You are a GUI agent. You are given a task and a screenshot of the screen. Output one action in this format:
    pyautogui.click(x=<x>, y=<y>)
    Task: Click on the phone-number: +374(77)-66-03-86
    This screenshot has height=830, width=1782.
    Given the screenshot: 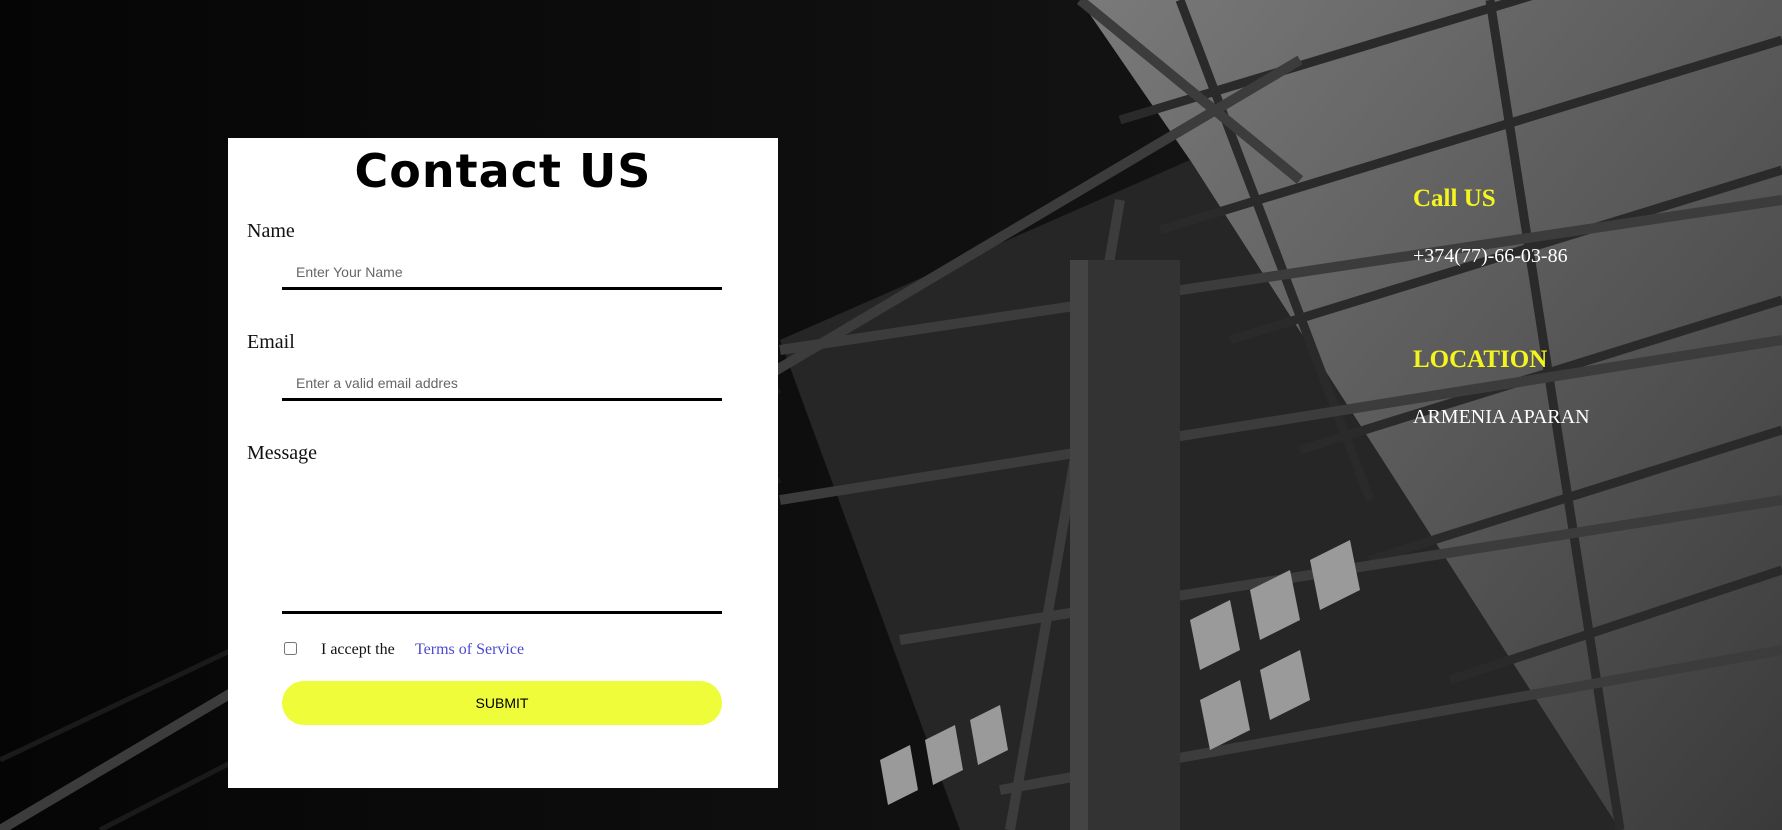 What is the action you would take?
    pyautogui.click(x=1490, y=256)
    